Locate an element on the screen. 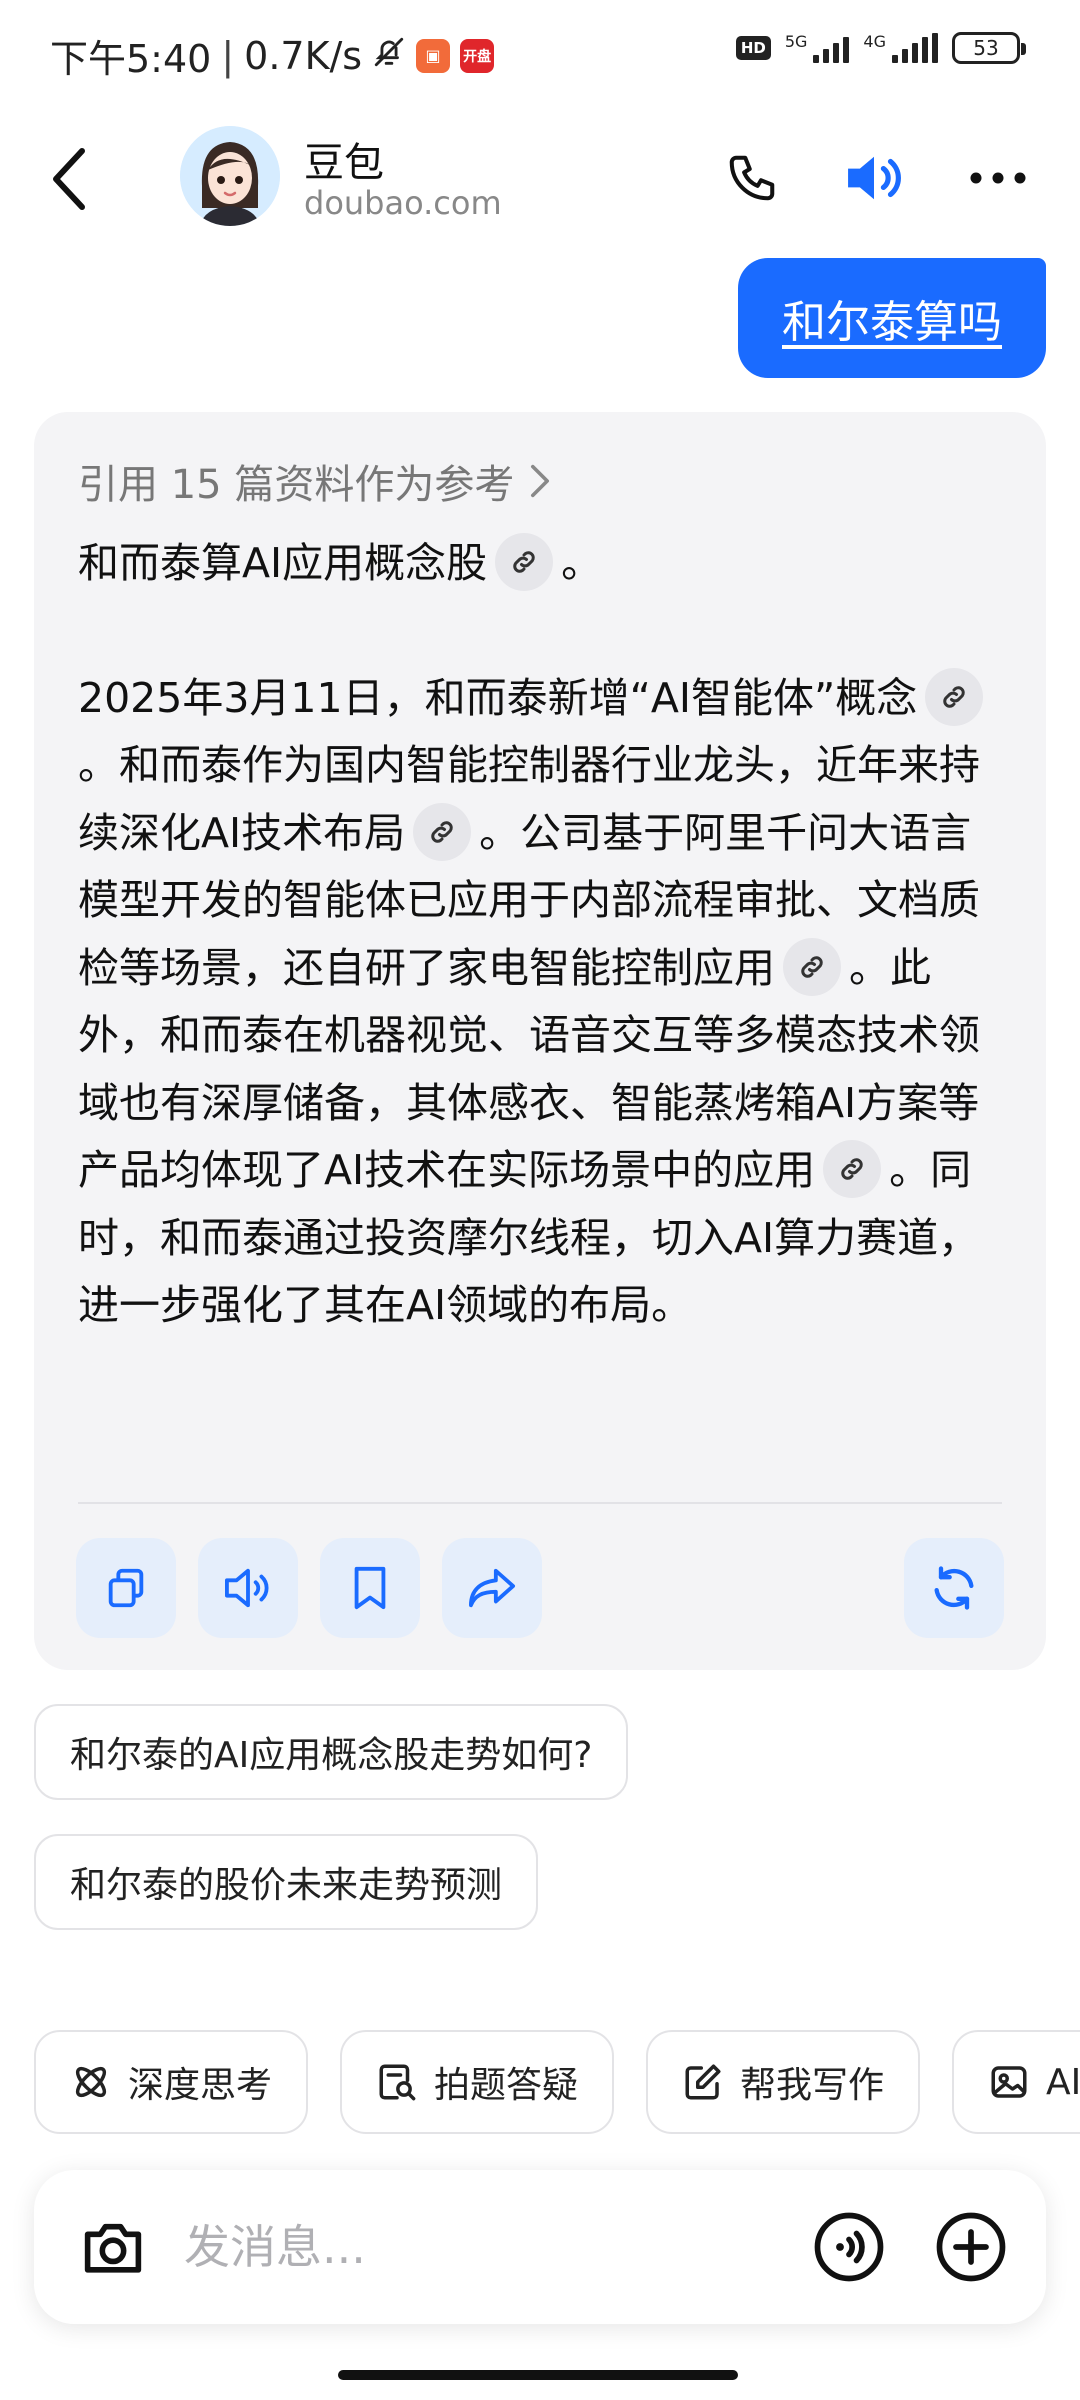 The height and width of the screenshot is (2400, 1080). regenerate-icon is located at coordinates (954, 1588).